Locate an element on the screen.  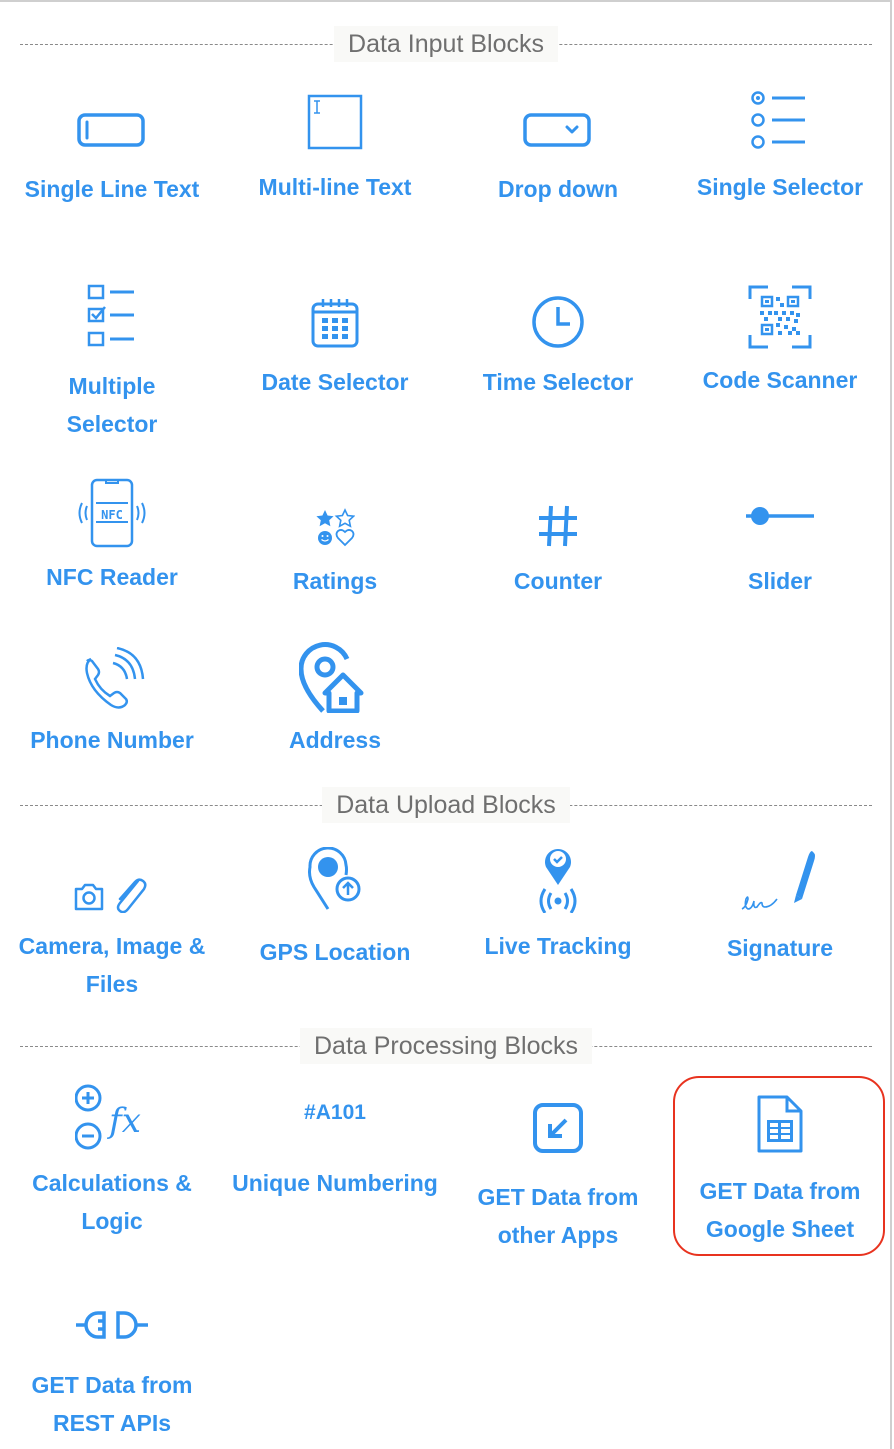
unique-id-text: #A101 is located at coordinates (335, 1112).